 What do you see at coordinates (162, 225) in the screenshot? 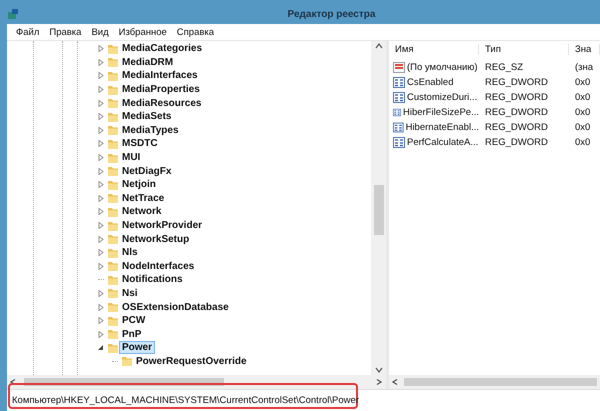
I see `tree-item: NetworkProvider` at bounding box center [162, 225].